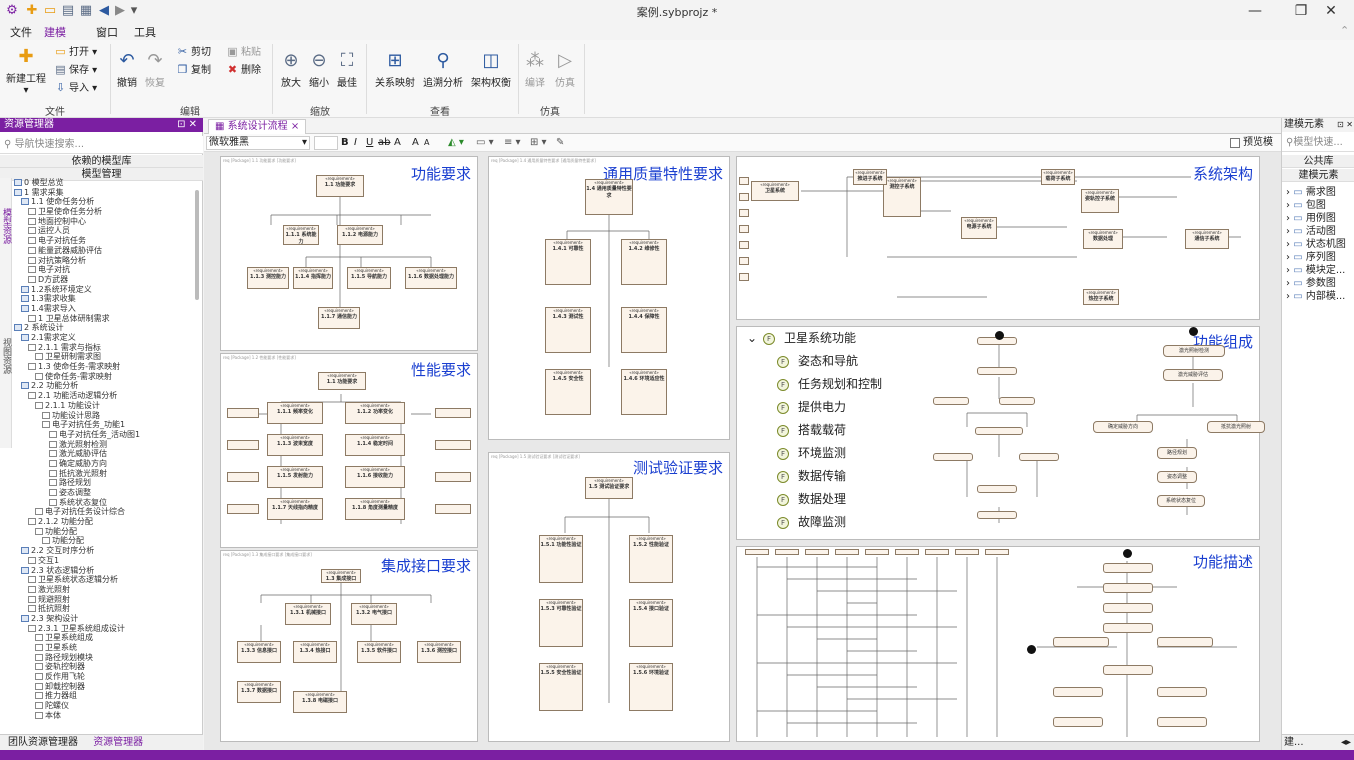  What do you see at coordinates (375, 413) in the screenshot?
I see `requirement-box: «requirement» 1.1.2 功率变化` at bounding box center [375, 413].